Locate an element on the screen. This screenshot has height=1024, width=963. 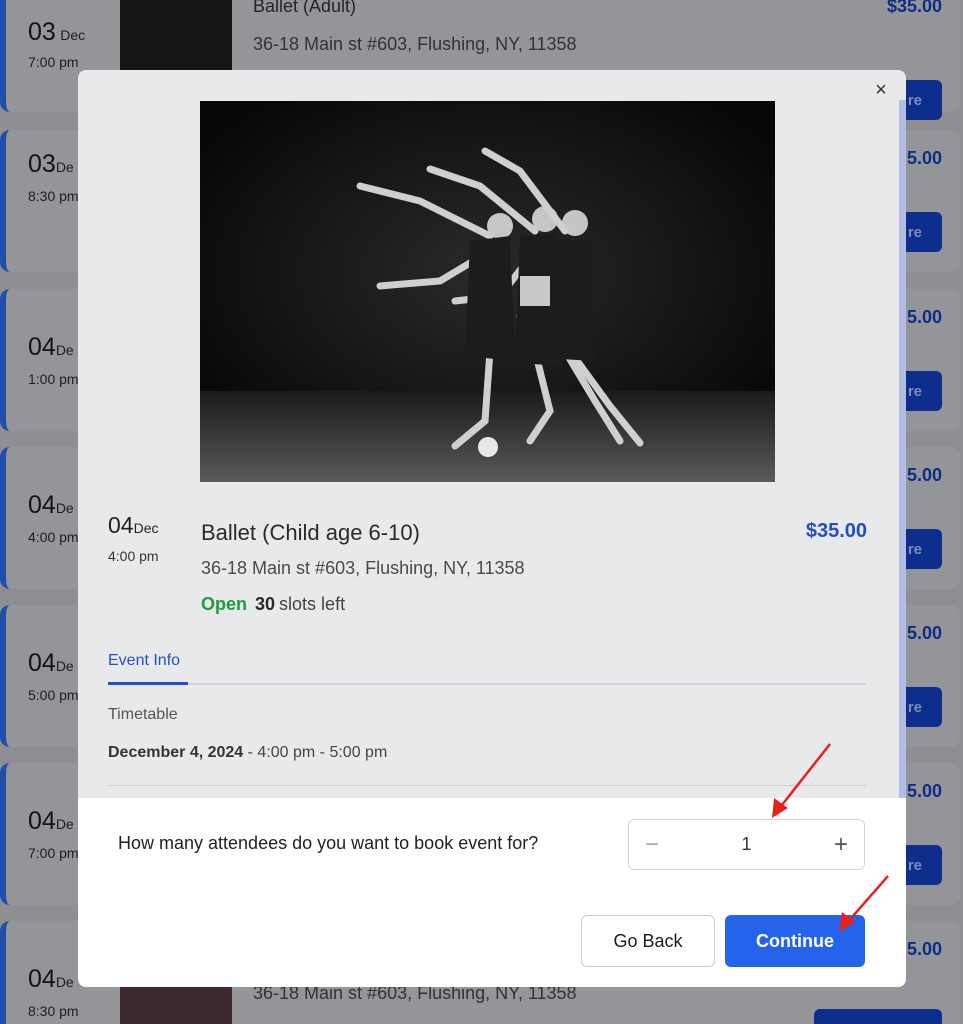
modal-scrollbar is located at coordinates (902, 449).